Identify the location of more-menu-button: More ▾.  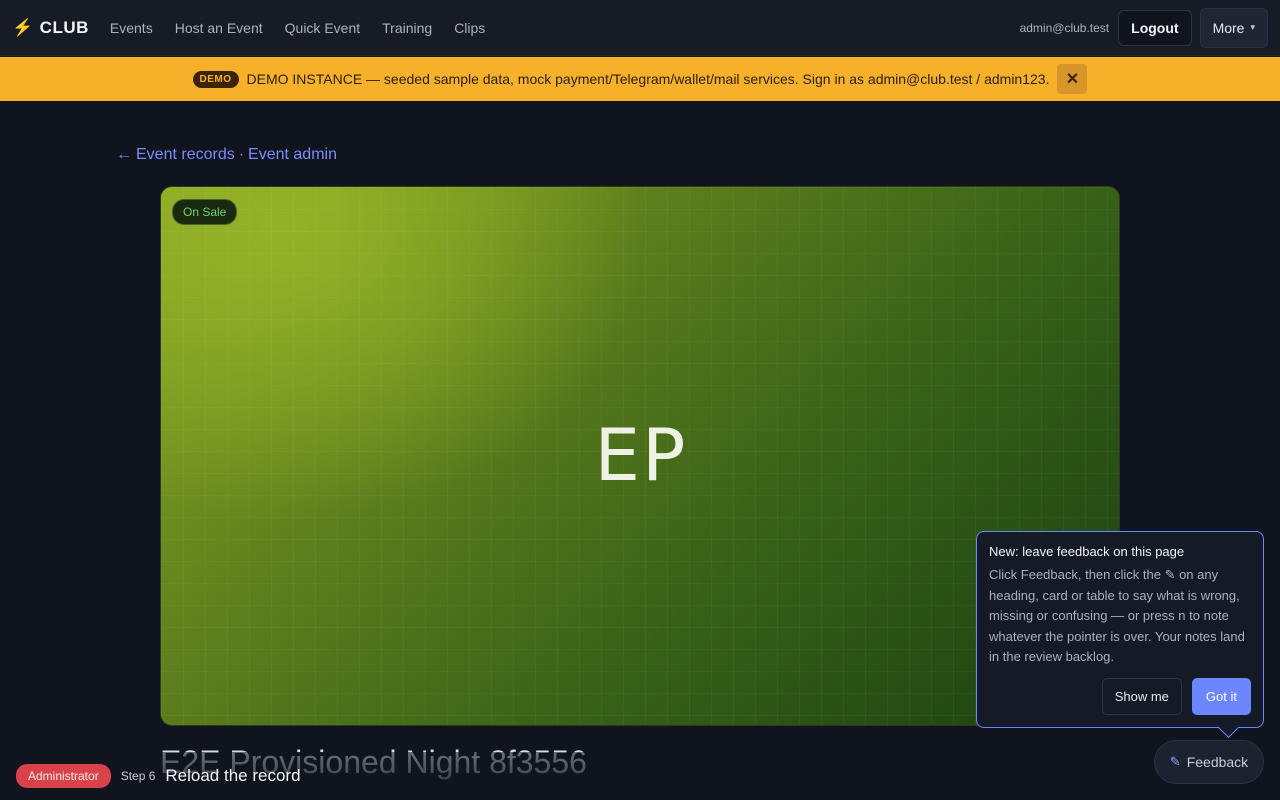
(1233, 27).